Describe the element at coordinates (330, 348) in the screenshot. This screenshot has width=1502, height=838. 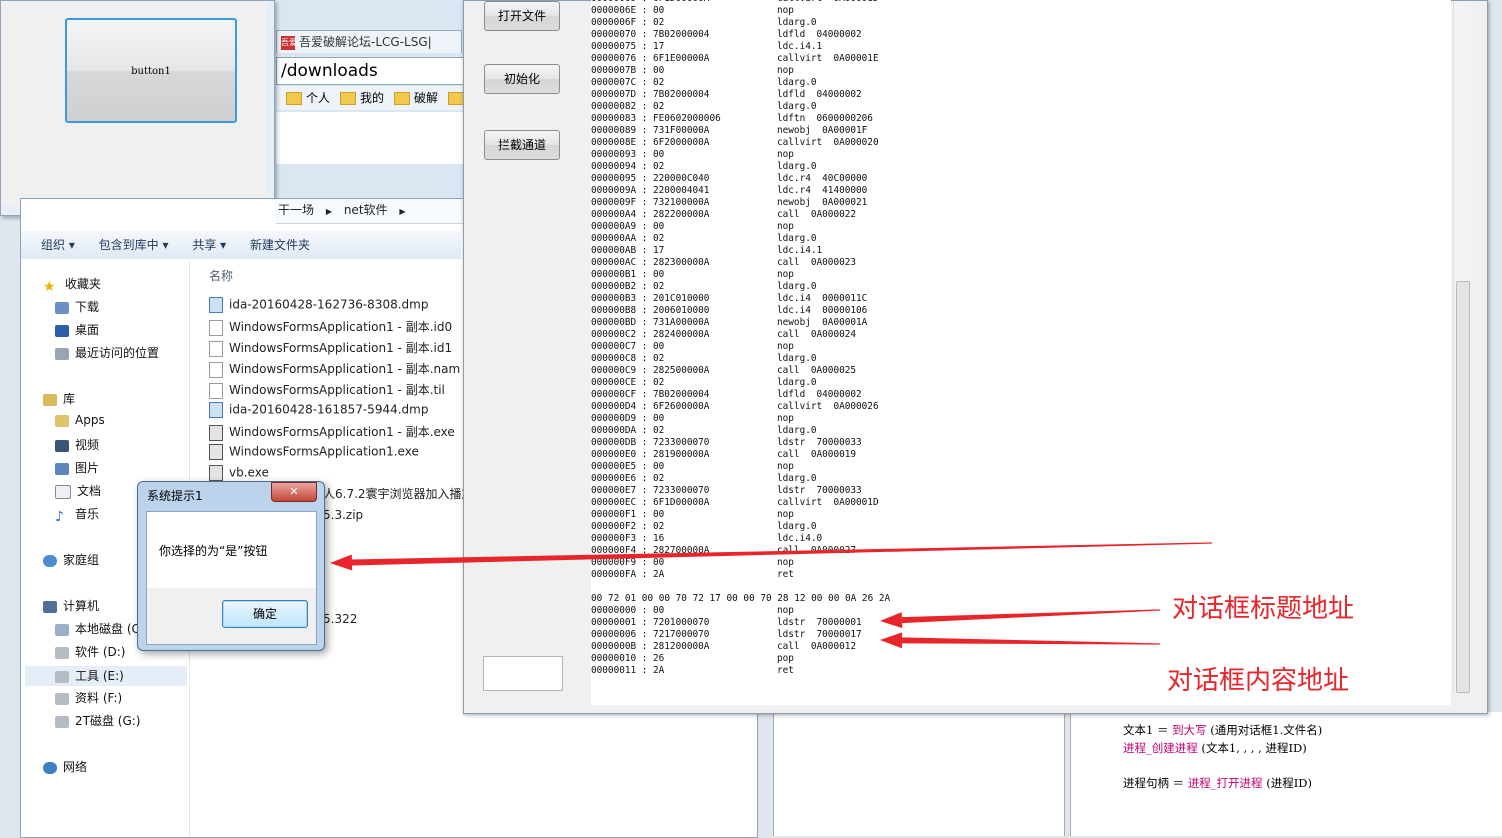
I see `file-row: WindowsFormsApplication1 - 副本.id1` at that location.